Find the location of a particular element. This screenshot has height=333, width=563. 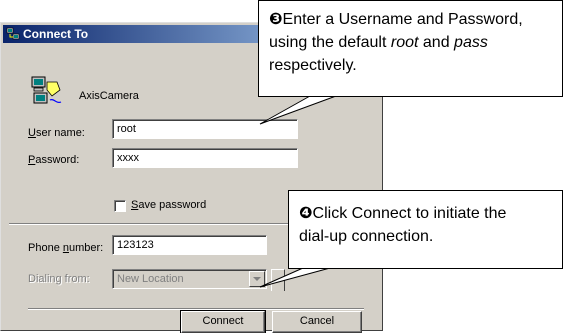

callout-step-3-line-1: ❸Enter a Username and Password, is located at coordinates (396, 19).